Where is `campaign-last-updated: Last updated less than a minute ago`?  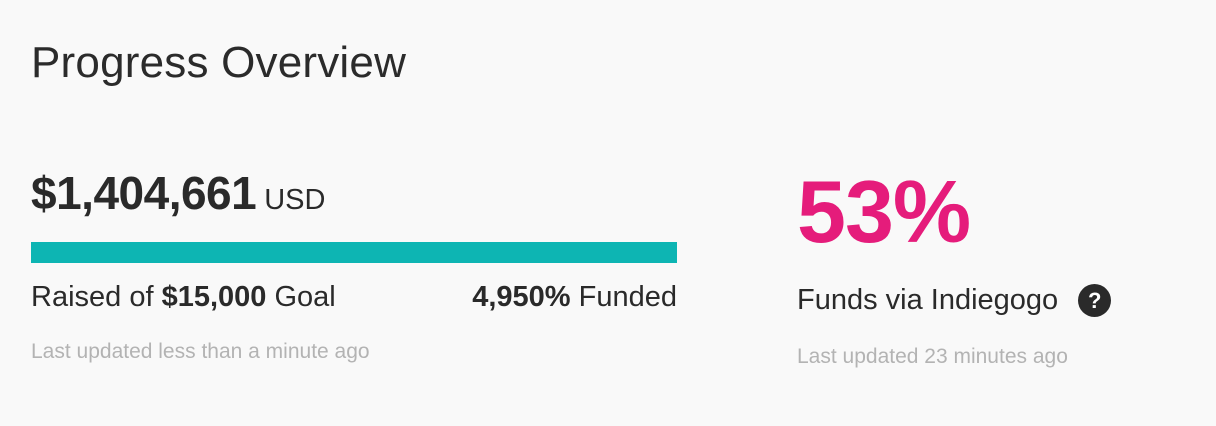 campaign-last-updated: Last updated less than a minute ago is located at coordinates (200, 351).